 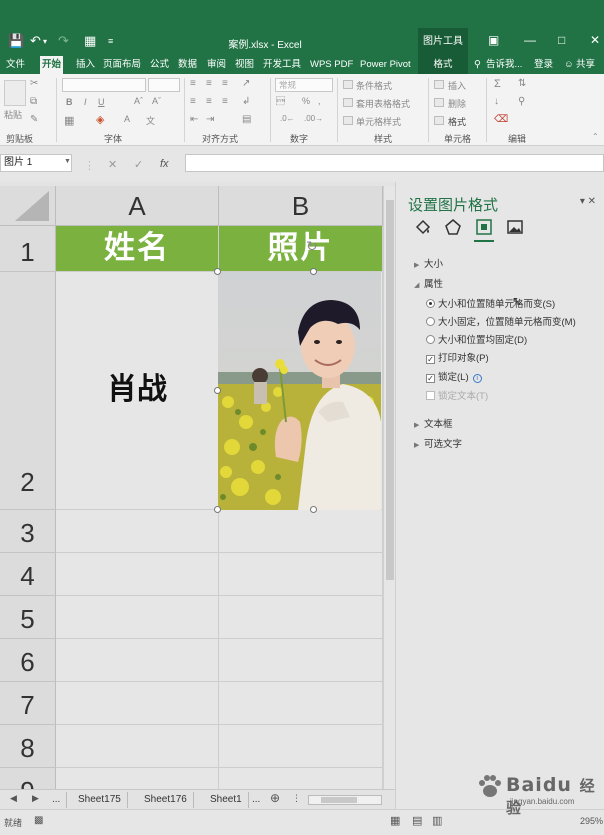 What do you see at coordinates (588, 201) in the screenshot?
I see `pane-options-icon: ▾ ✕` at bounding box center [588, 201].